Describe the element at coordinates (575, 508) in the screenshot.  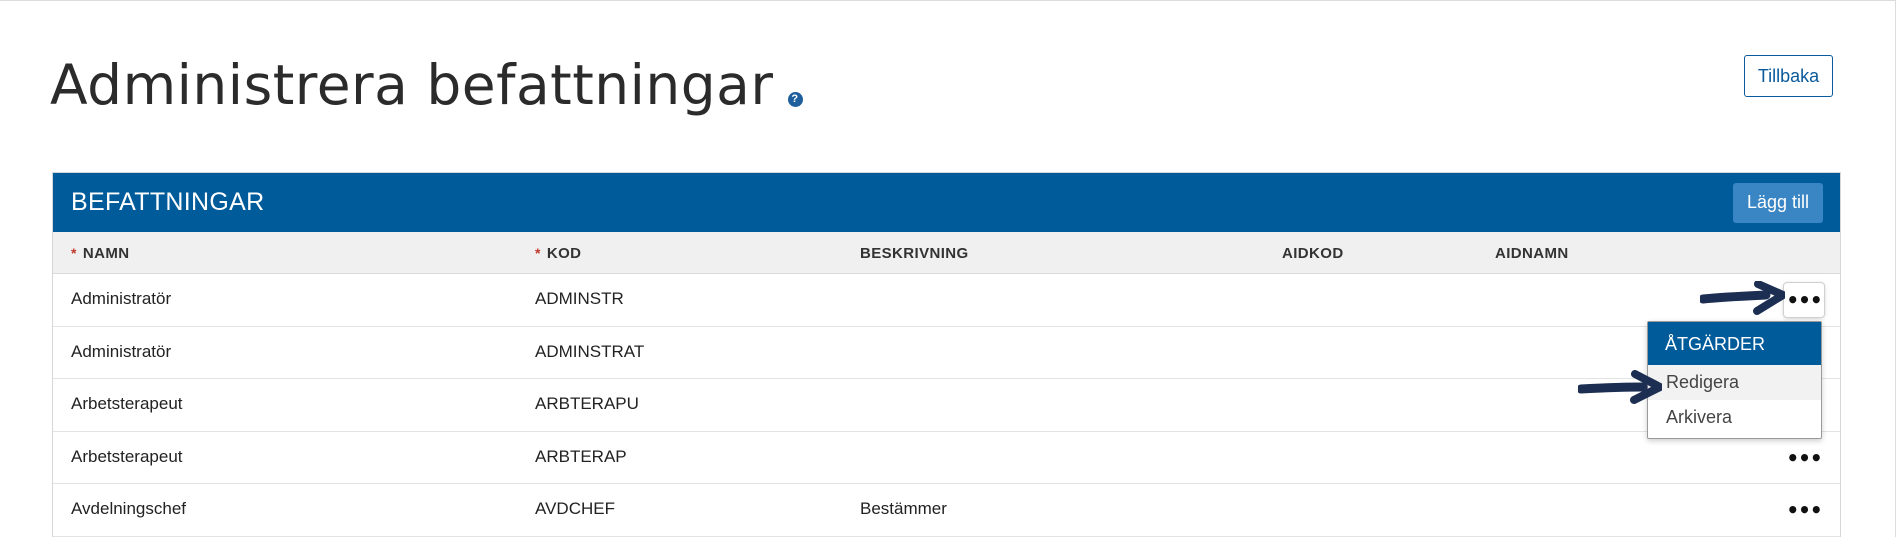
I see `cell-kod: AVDCHEF` at that location.